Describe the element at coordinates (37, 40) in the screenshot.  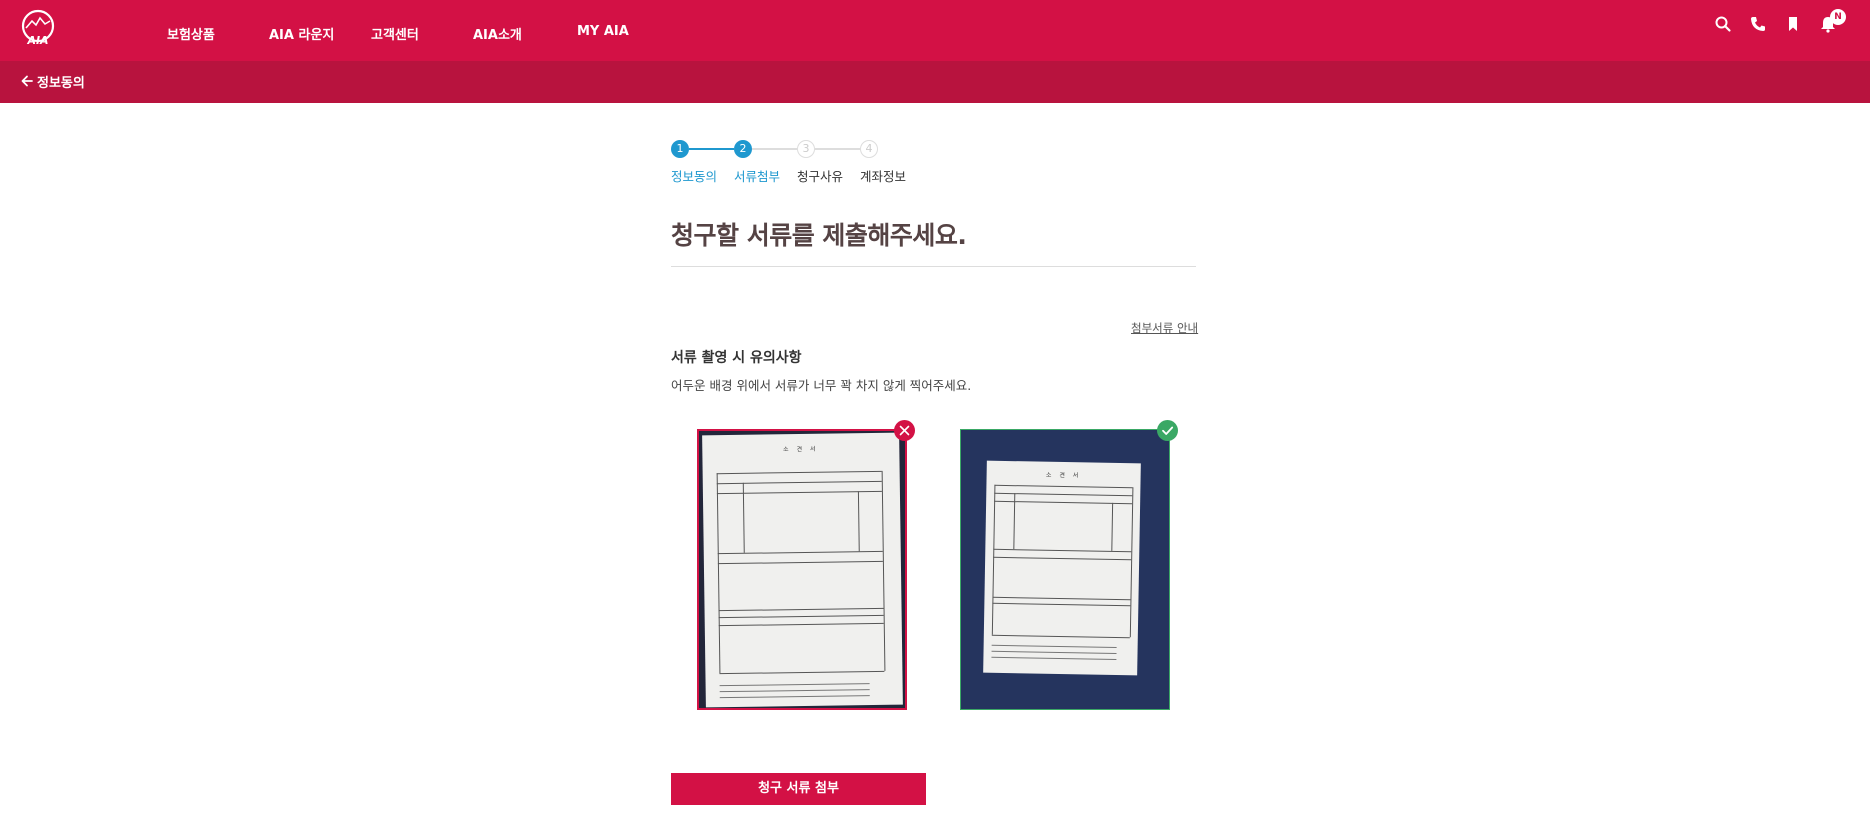
I see `svg-text: AIA` at that location.